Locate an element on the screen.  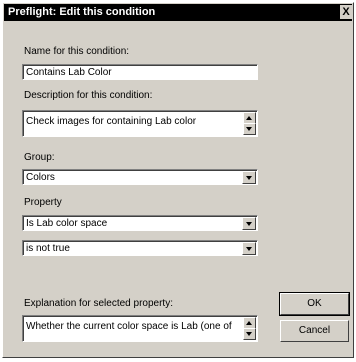
explanation-label: Explanation for selected property: is located at coordinates (98, 303).